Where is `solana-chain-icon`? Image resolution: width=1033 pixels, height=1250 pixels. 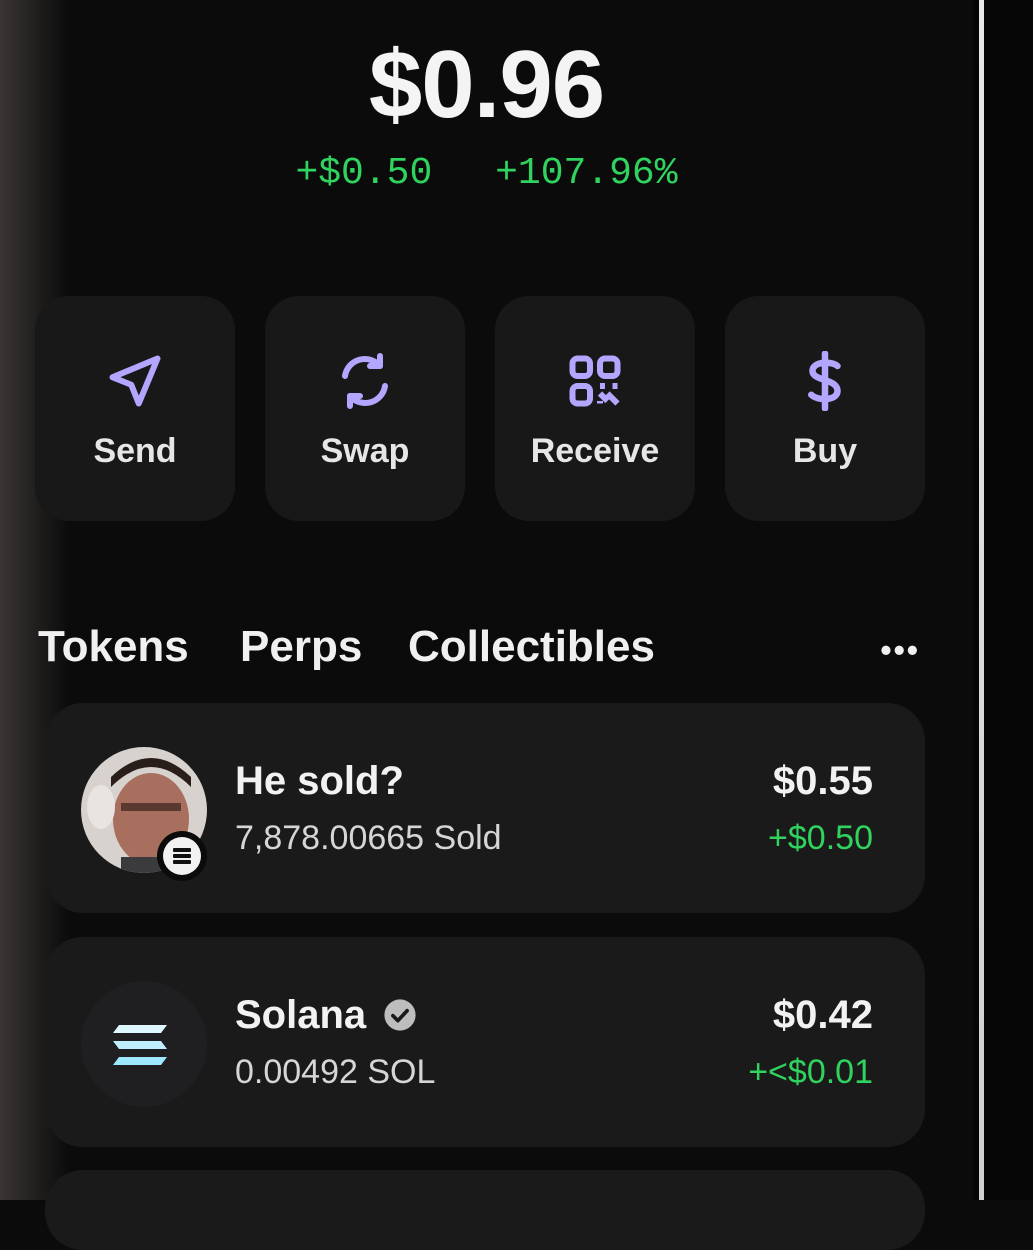 solana-chain-icon is located at coordinates (182, 856).